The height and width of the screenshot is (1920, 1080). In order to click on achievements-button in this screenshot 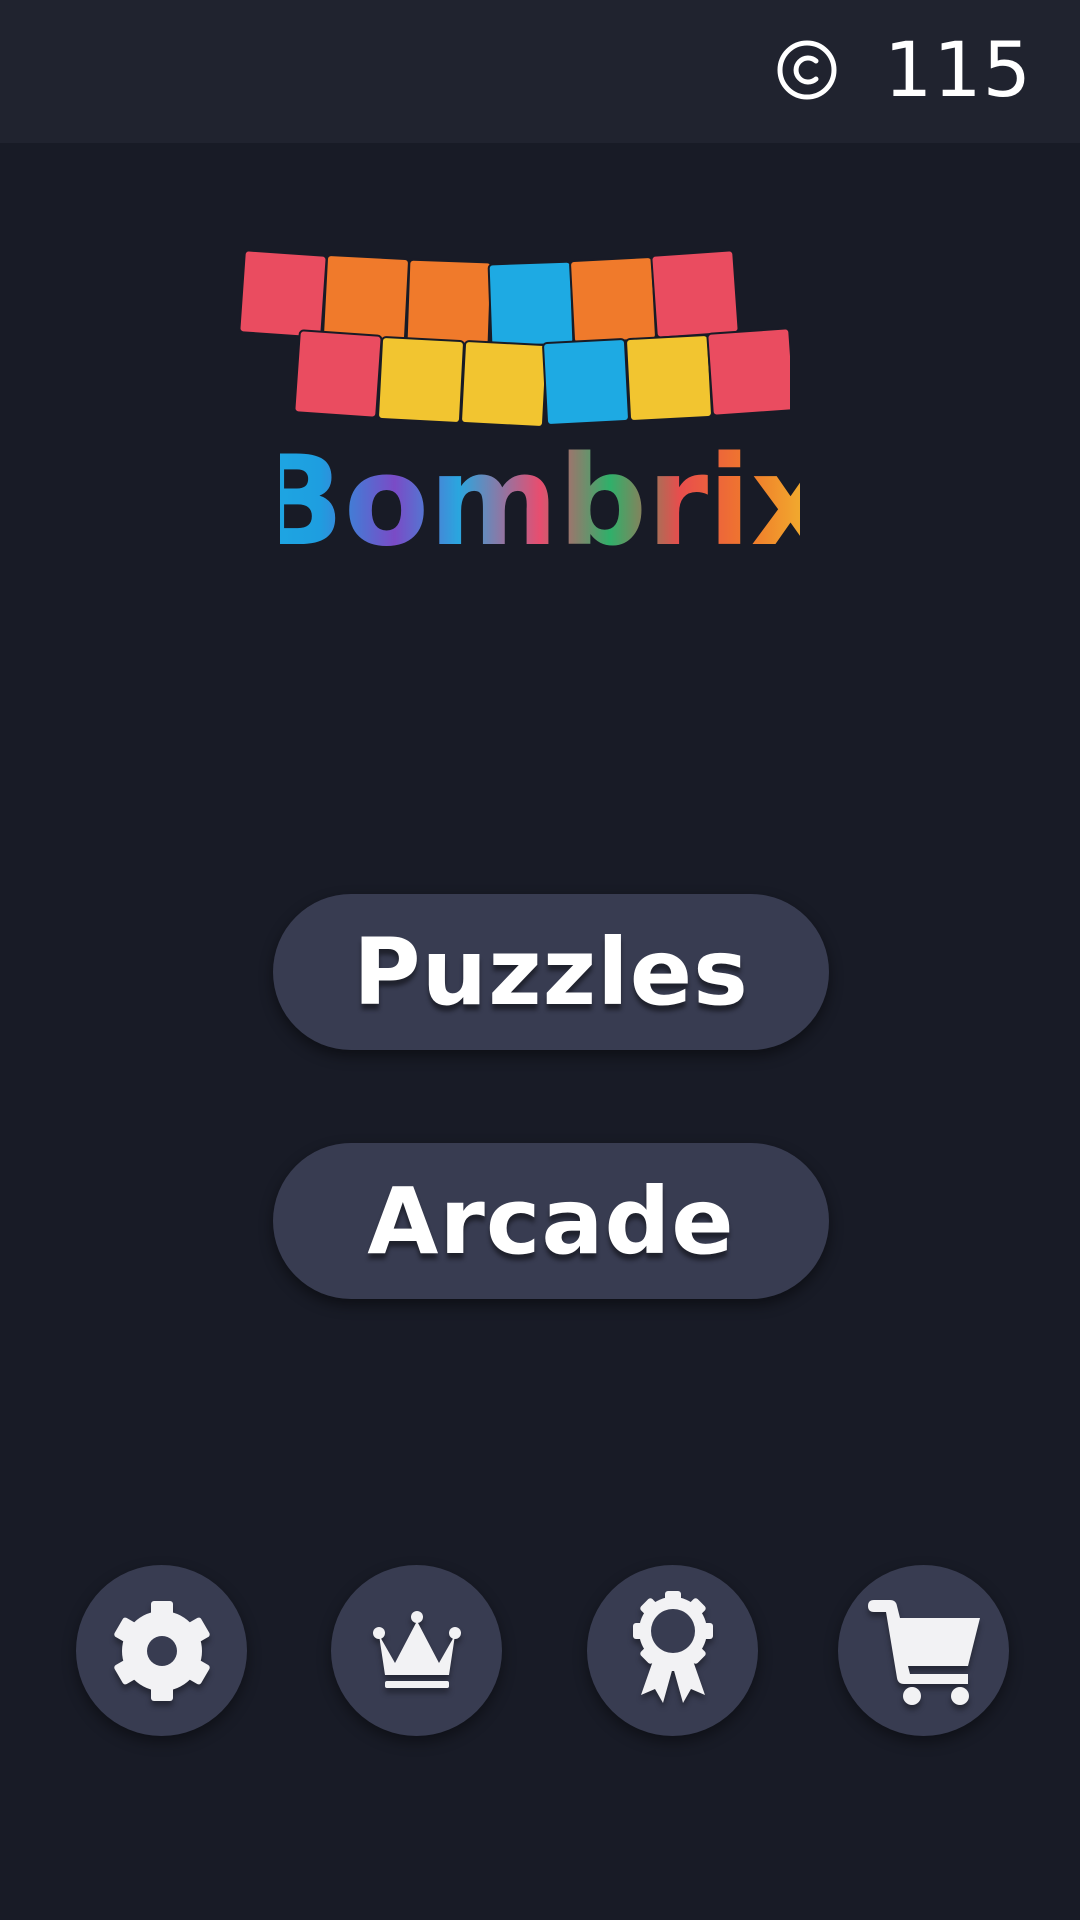, I will do `click(672, 1650)`.